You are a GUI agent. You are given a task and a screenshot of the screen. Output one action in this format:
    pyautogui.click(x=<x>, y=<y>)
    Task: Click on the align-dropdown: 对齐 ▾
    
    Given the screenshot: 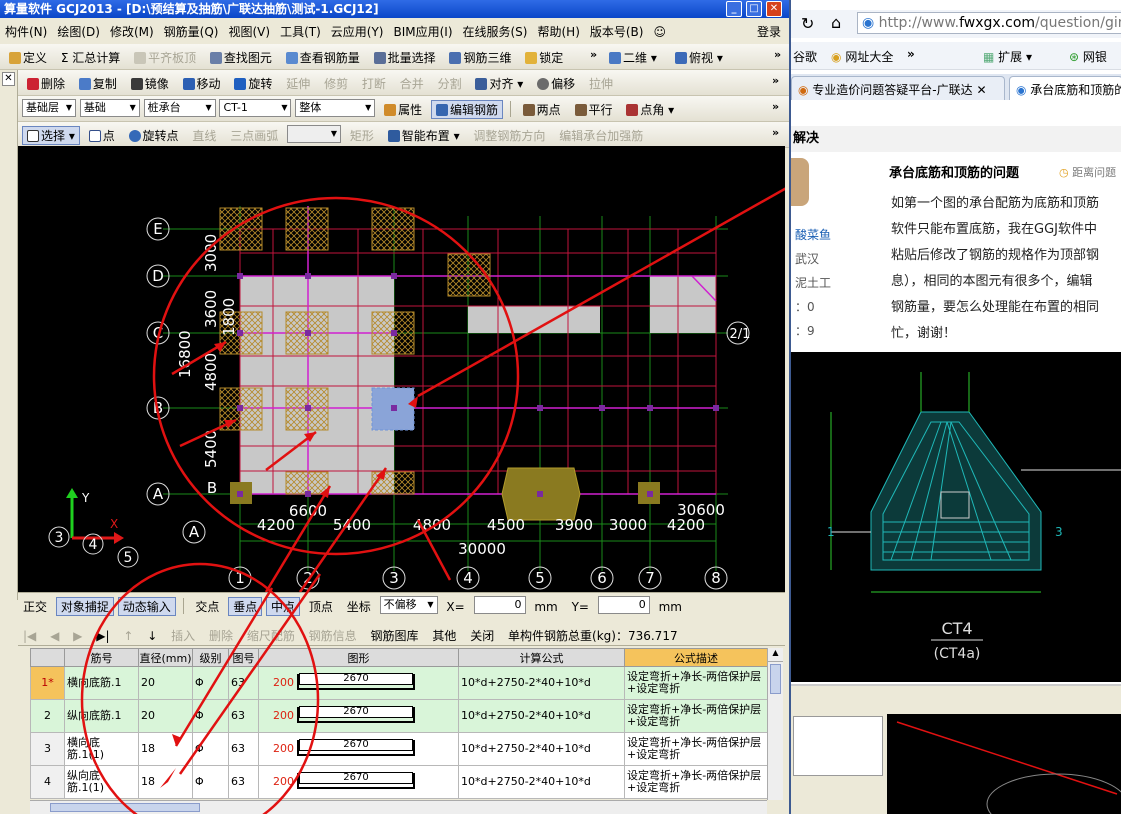 What is the action you would take?
    pyautogui.click(x=499, y=83)
    